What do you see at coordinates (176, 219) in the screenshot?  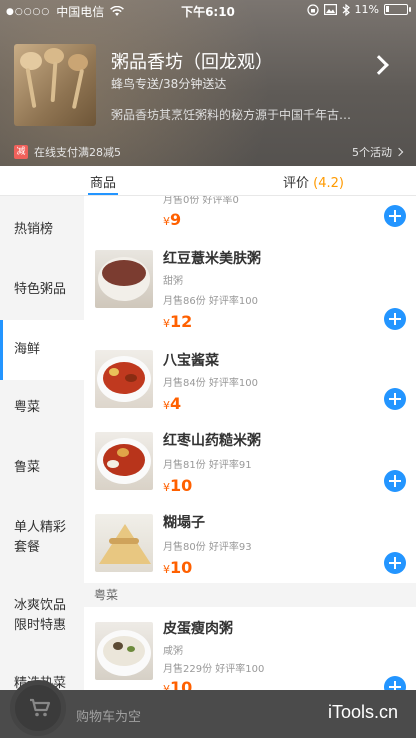 I see `price-value: 9` at bounding box center [176, 219].